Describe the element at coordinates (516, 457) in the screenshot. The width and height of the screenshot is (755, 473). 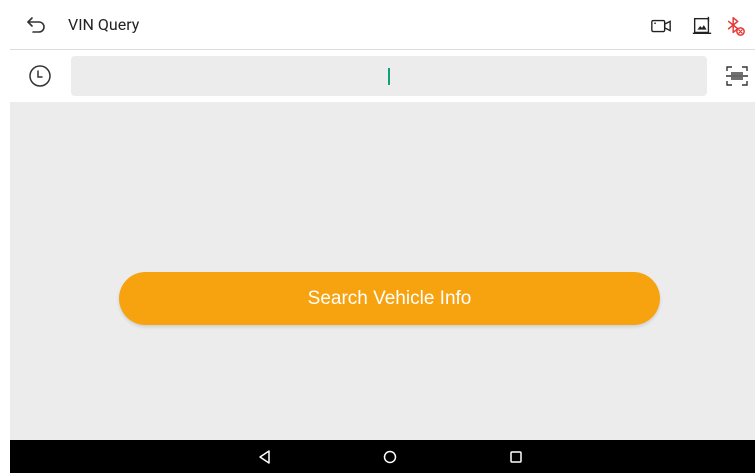
I see `nav-recents-icon` at that location.